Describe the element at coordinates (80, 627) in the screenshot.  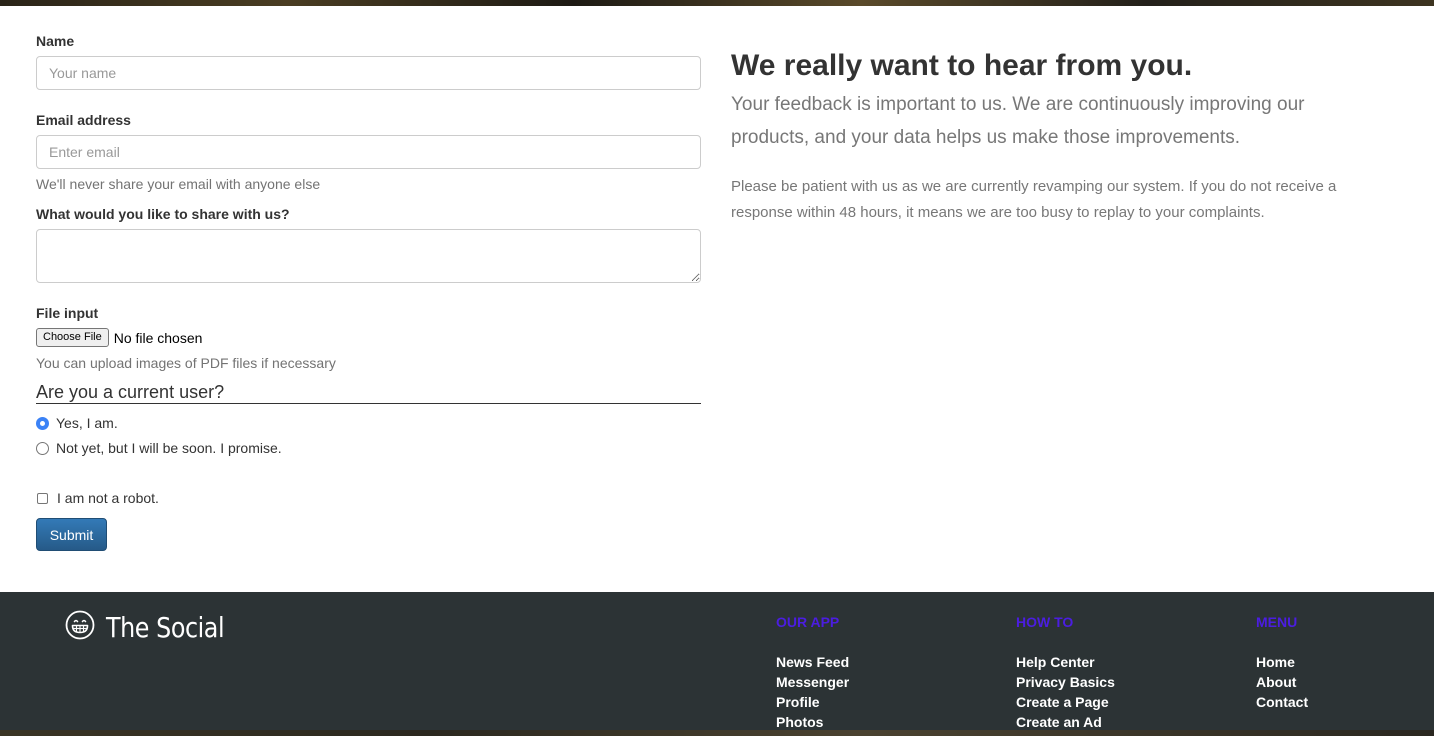
I see `grin-face-icon` at that location.